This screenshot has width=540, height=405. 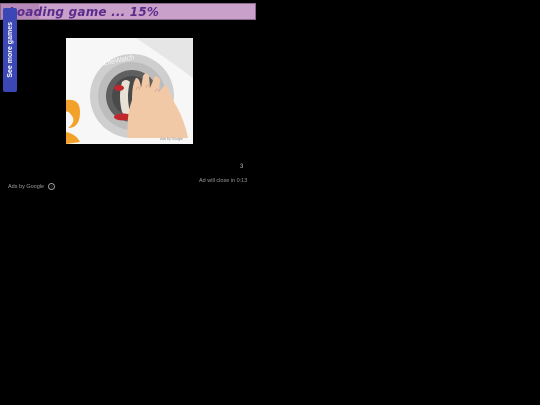 I want to click on ads-by-google-text: Ads by Google, so click(x=26, y=186).